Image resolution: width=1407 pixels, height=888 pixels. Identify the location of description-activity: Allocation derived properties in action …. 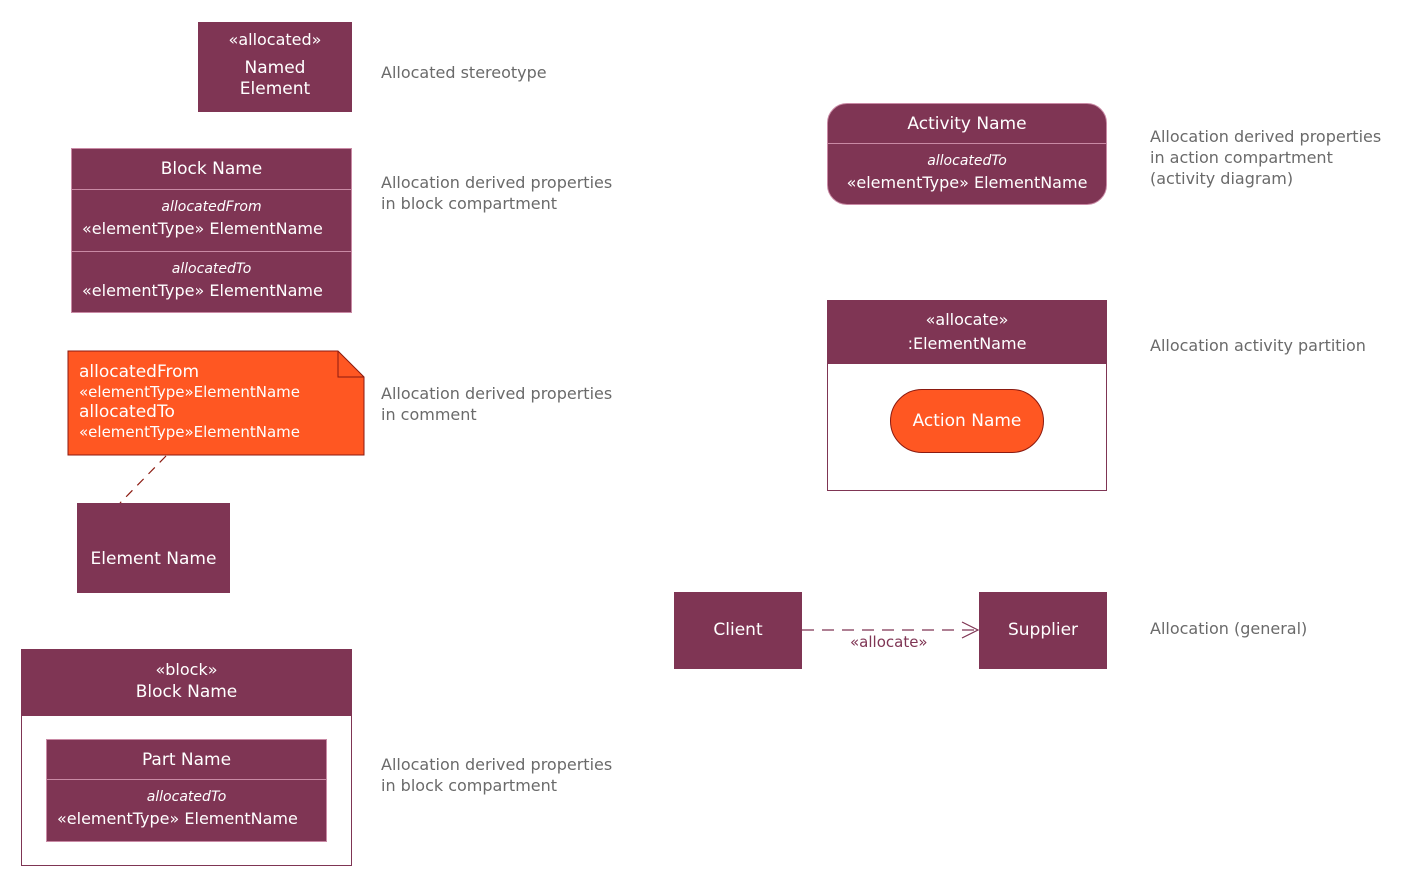
(1266, 157).